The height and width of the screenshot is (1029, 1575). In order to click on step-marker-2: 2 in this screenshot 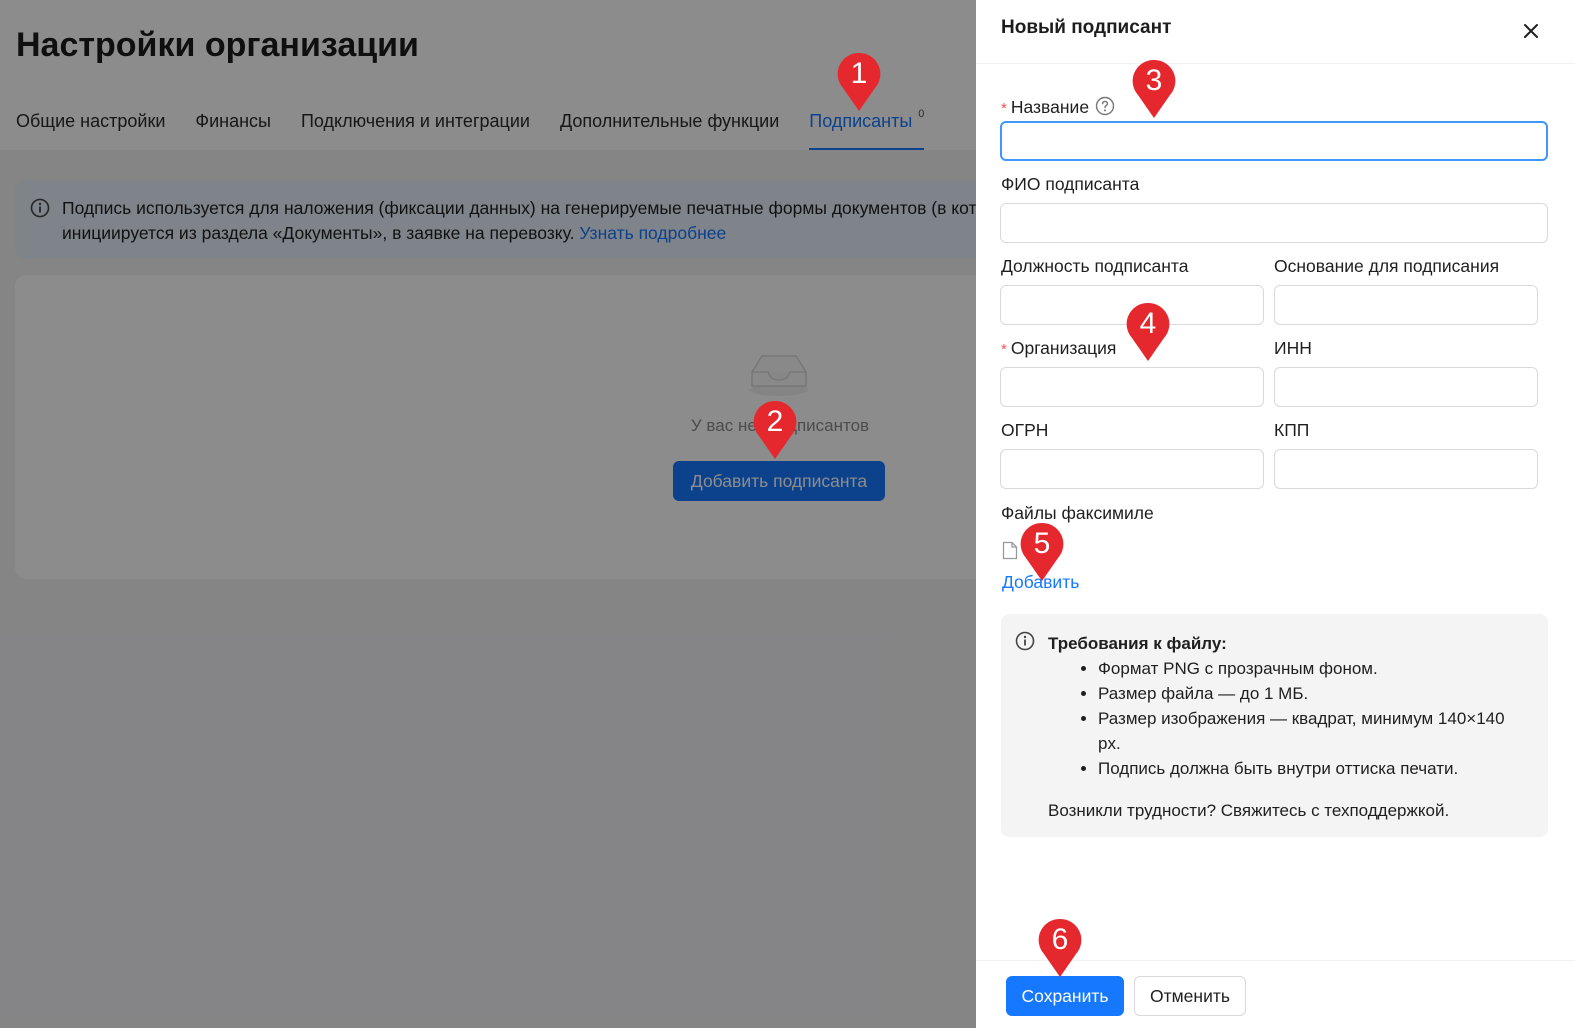, I will do `click(775, 430)`.